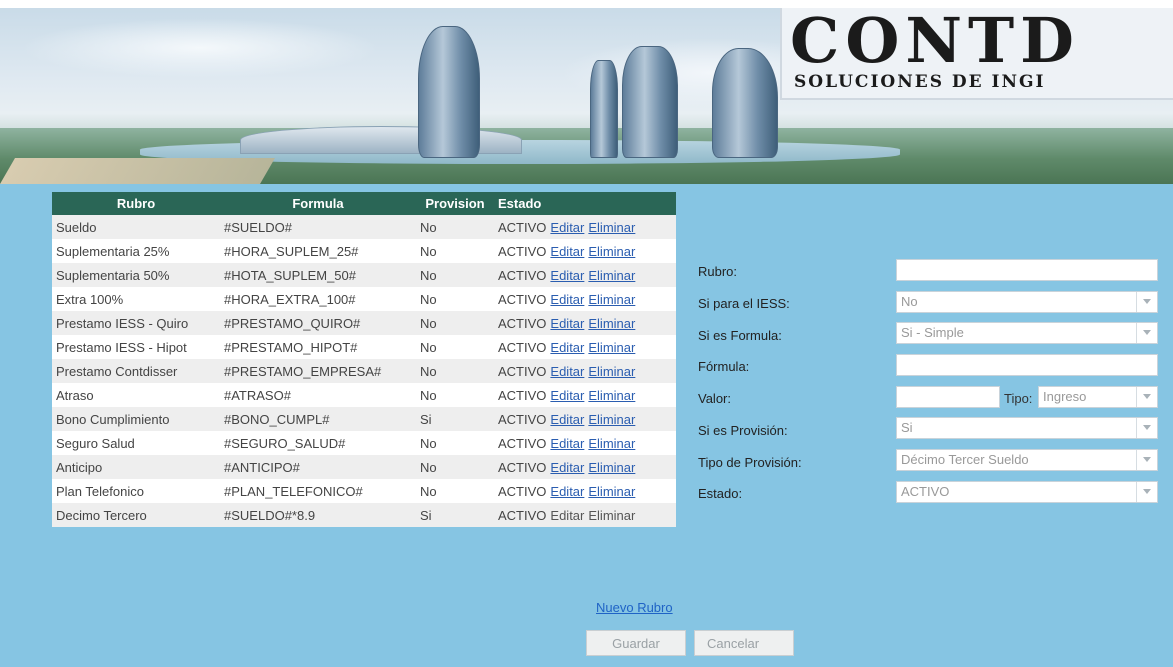  Describe the element at coordinates (1027, 365) in the screenshot. I see `formula-input` at that location.